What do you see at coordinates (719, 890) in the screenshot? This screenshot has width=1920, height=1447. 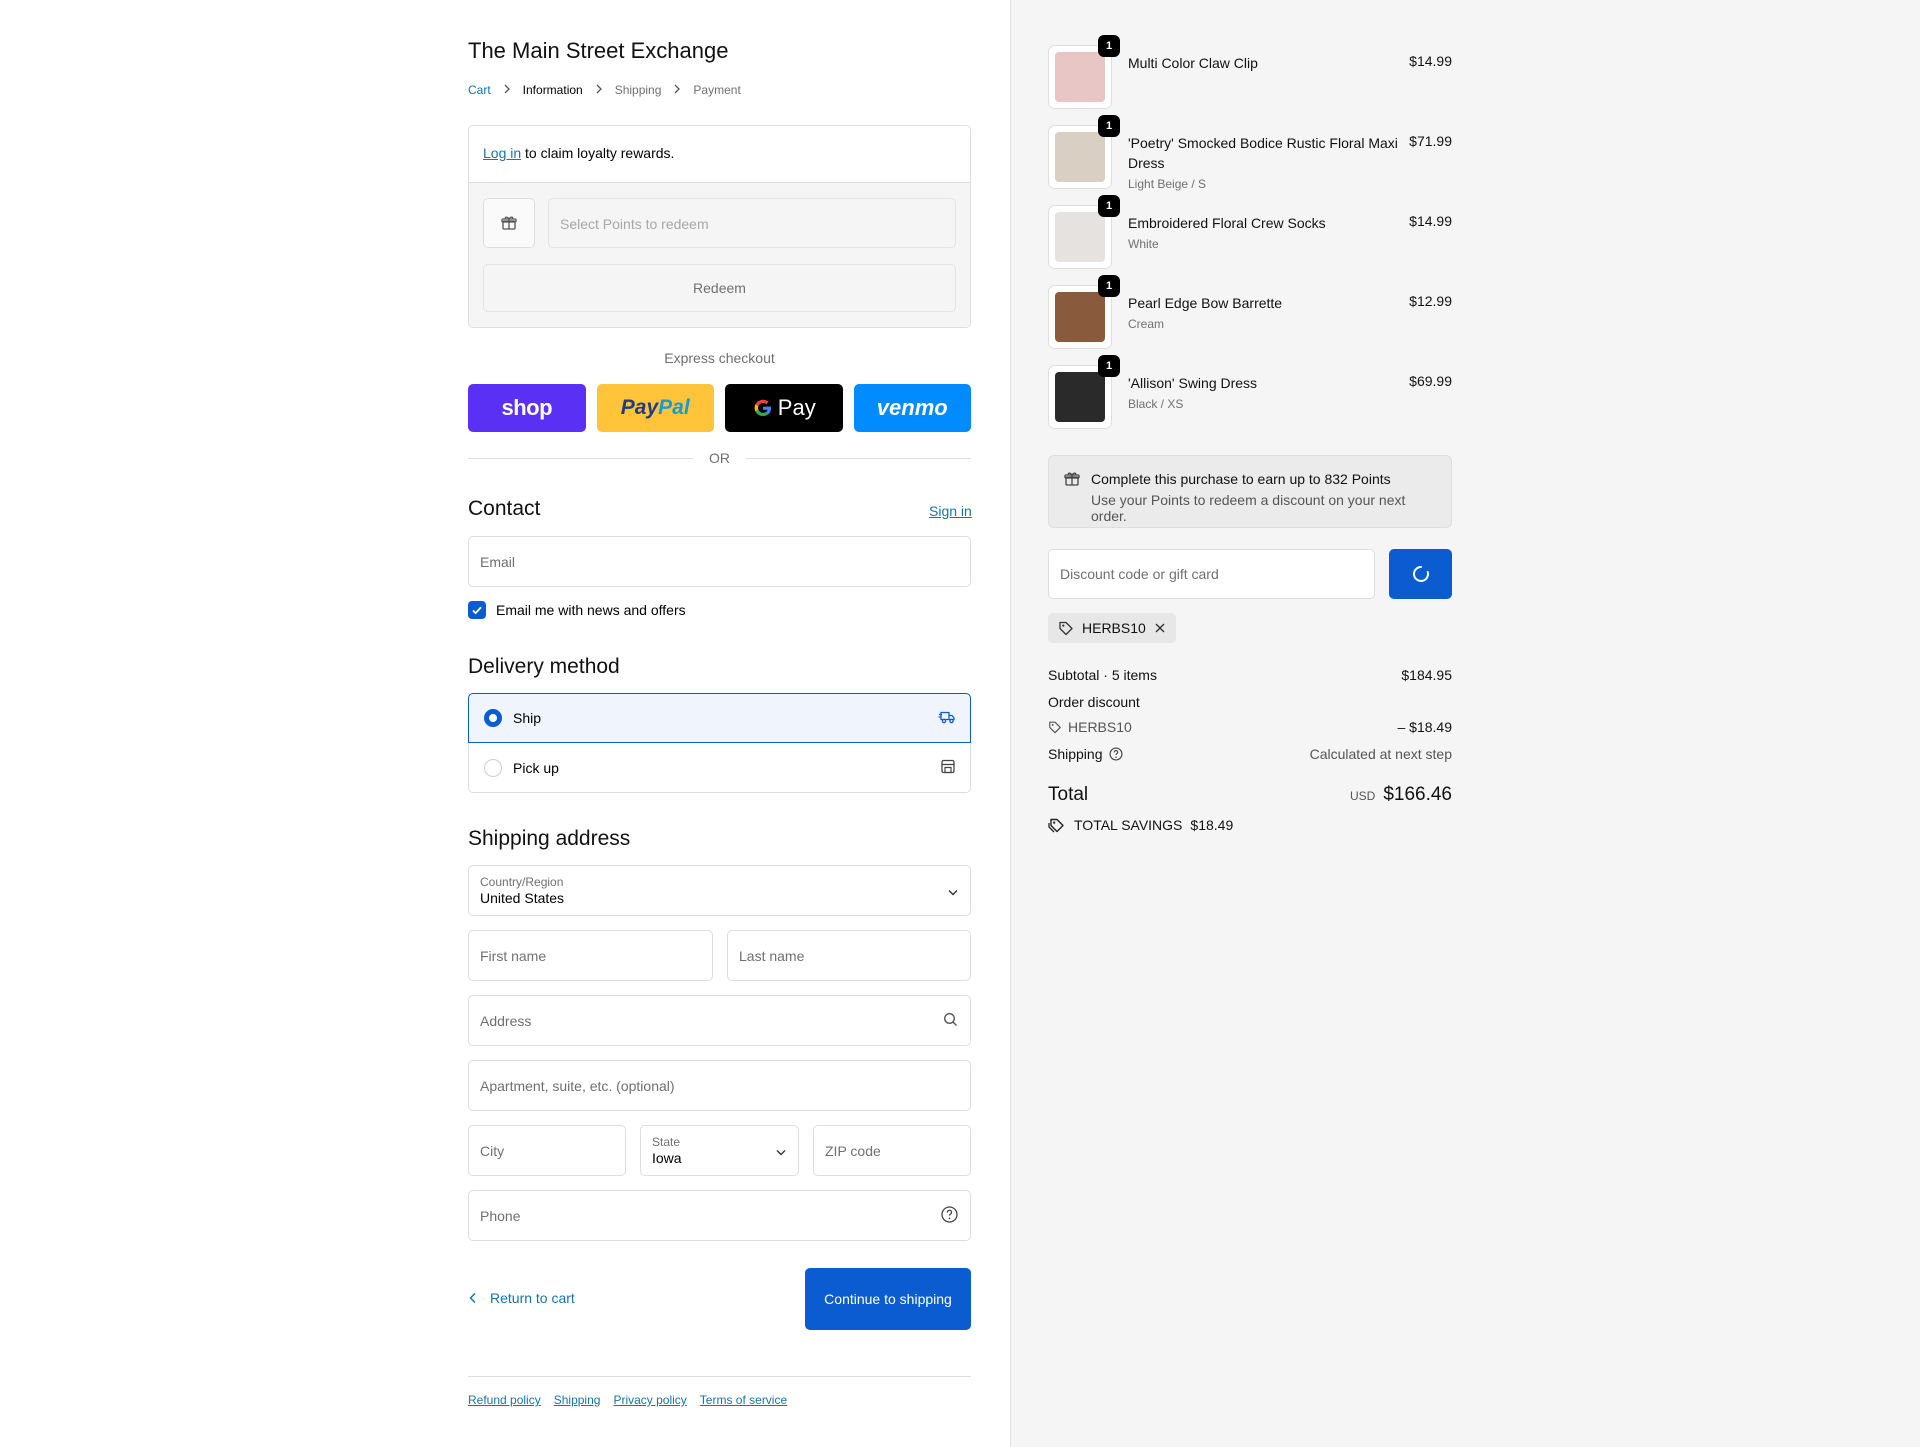 I see `country-select: Country/Region United States` at bounding box center [719, 890].